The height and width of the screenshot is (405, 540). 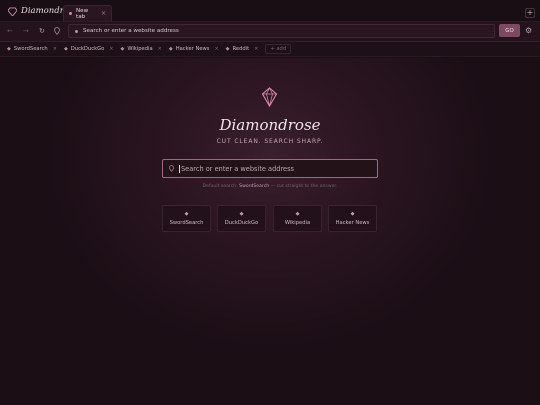 I want to click on bookmark-reddit: ◆ Reddit ×, so click(x=242, y=49).